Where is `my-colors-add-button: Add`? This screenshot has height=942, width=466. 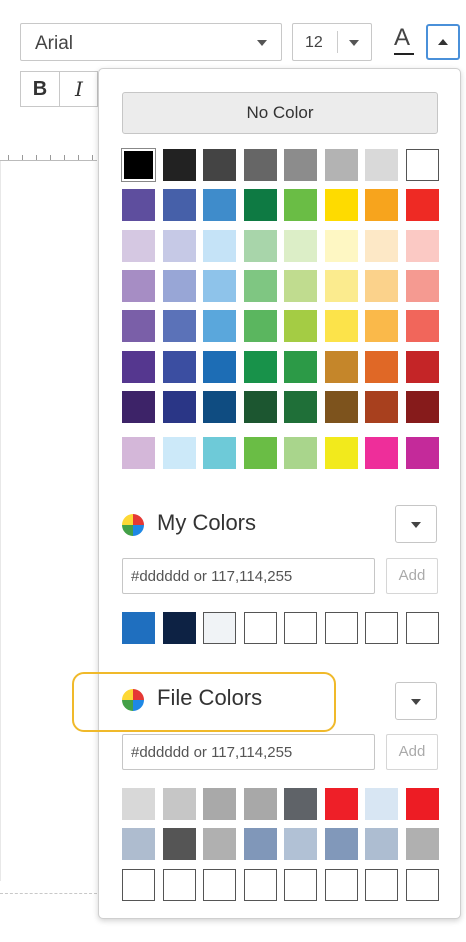
my-colors-add-button: Add is located at coordinates (412, 576).